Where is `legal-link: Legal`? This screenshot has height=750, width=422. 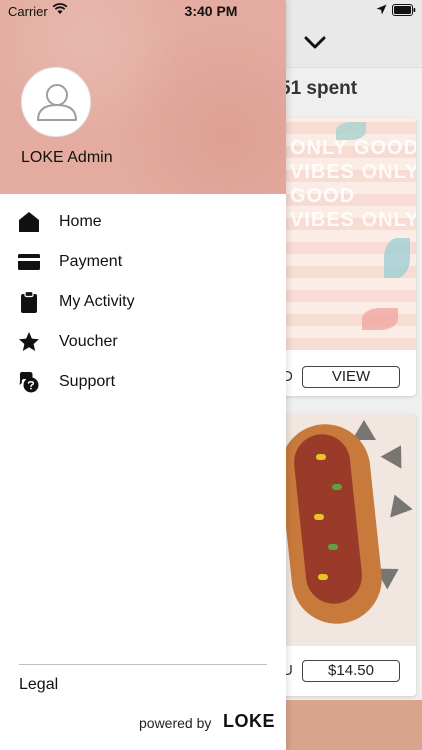 legal-link: Legal is located at coordinates (38, 685).